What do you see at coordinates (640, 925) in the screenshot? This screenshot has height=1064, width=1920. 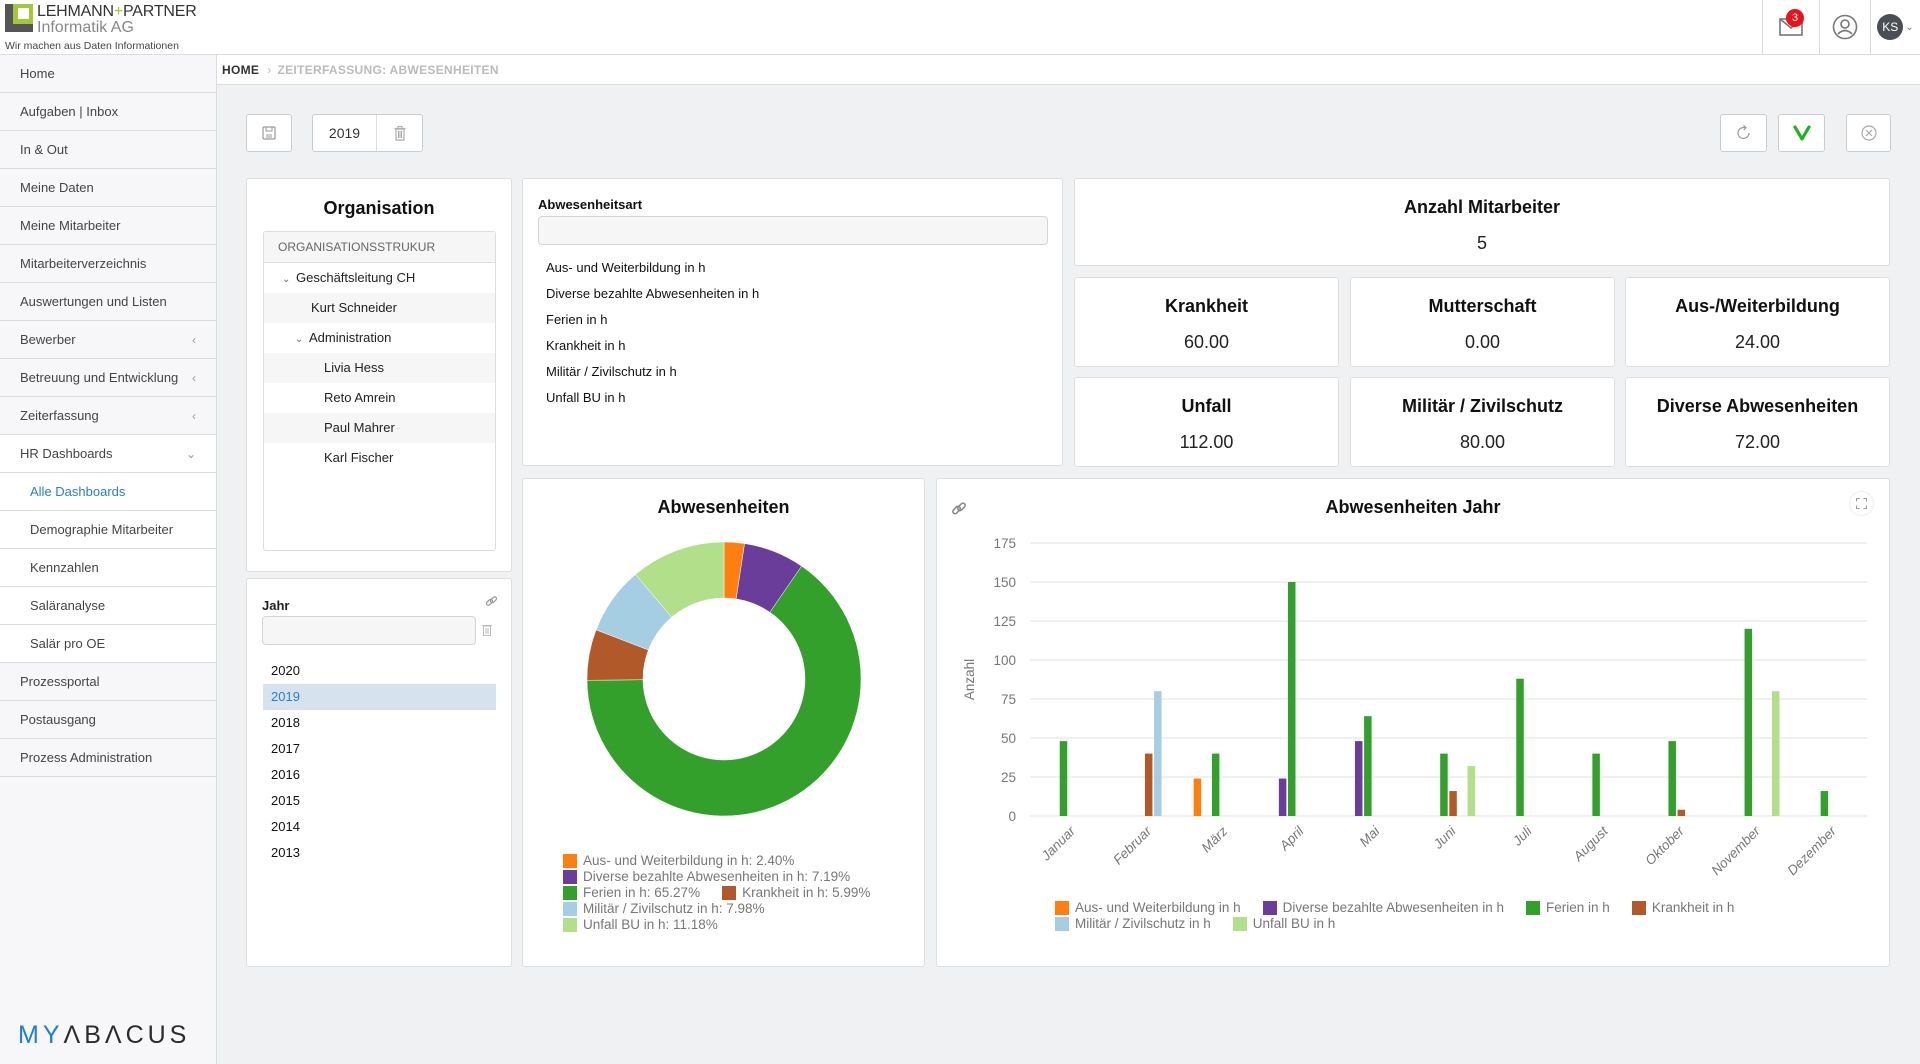 I see `legend-item: Unfall BU in h: 11.18%` at bounding box center [640, 925].